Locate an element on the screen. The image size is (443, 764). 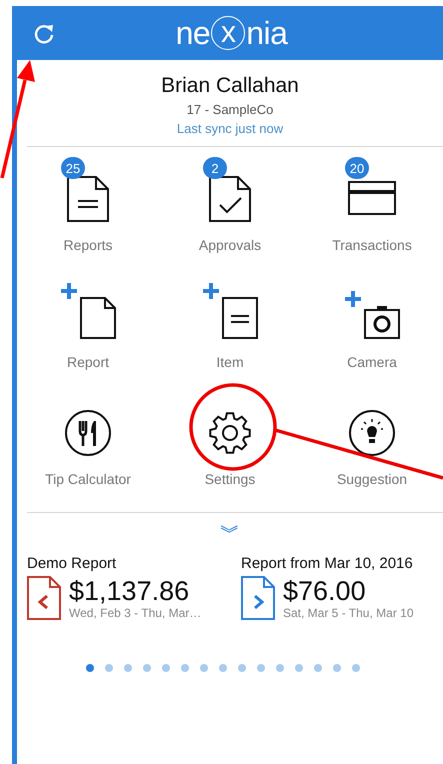
menu-tile: 2 Approvals is located at coordinates (230, 213).